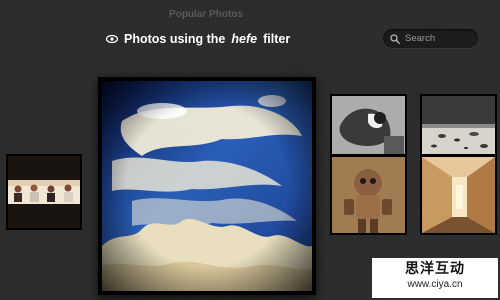 This screenshot has height=300, width=500. I want to click on search-input, so click(440, 38).